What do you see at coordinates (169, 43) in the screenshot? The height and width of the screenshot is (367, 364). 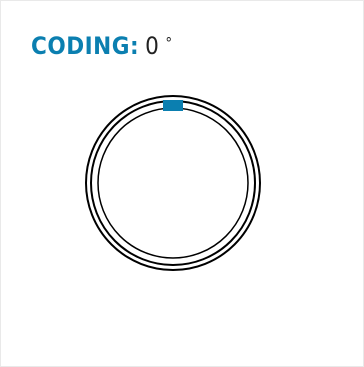 I see `degree-unit: °` at bounding box center [169, 43].